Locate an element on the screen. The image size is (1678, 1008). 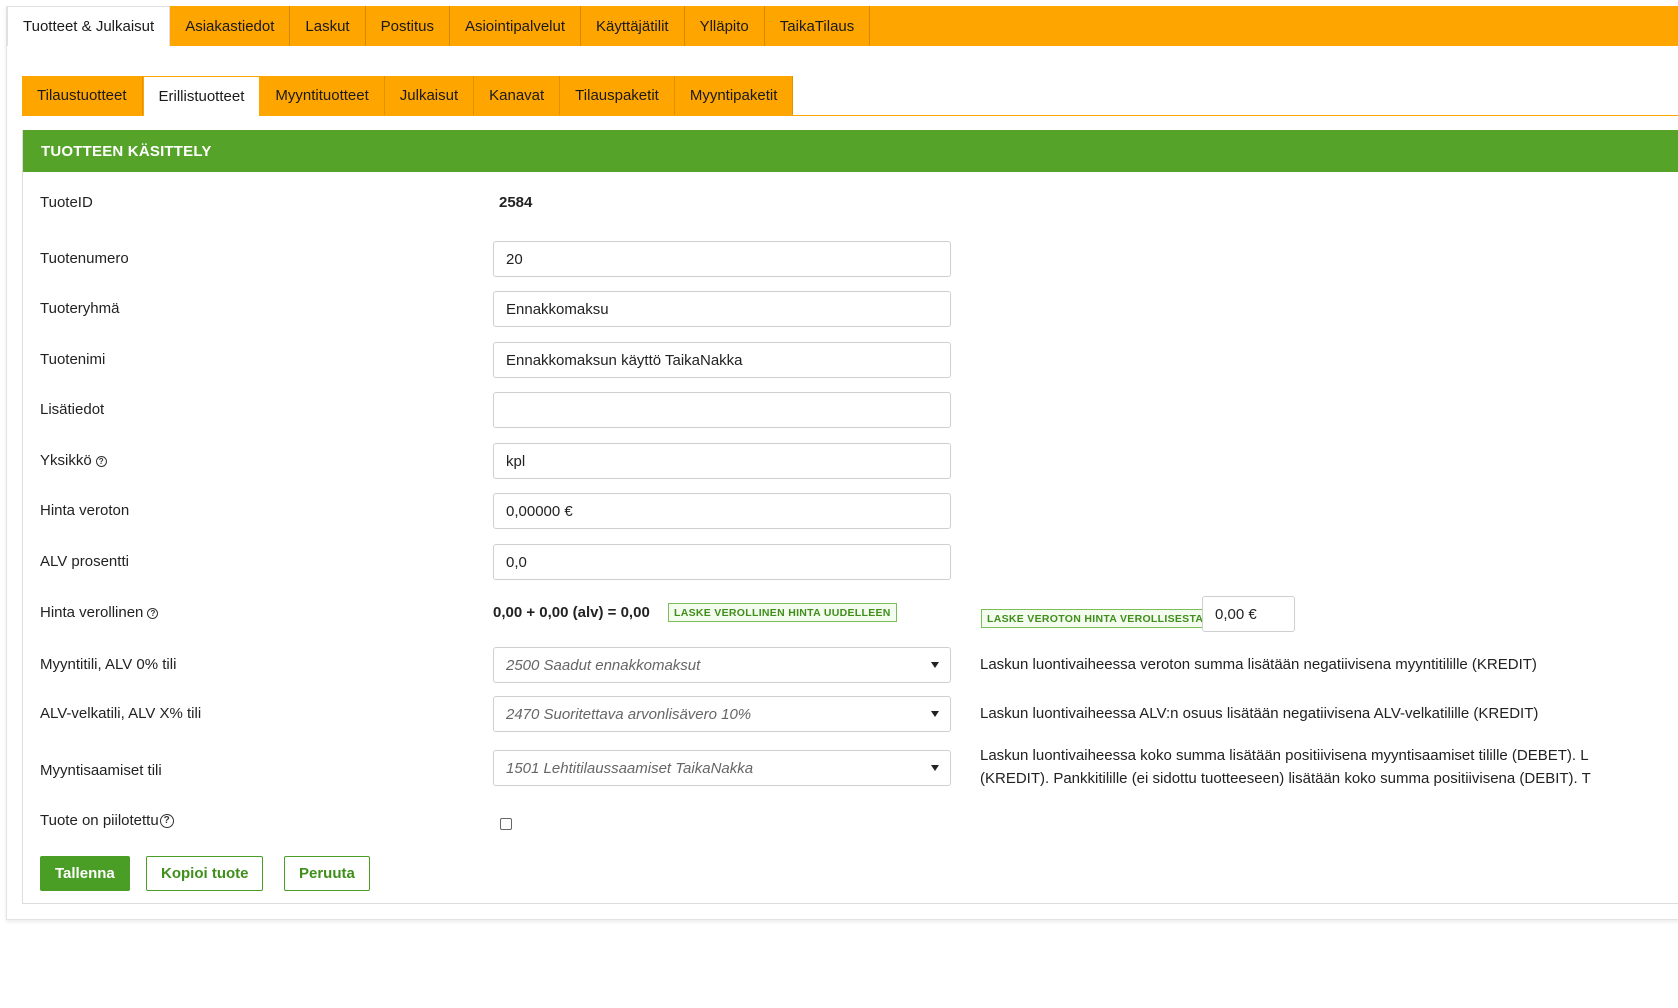
alv-velkatili-label: ALV-velkatili, ALV X% tili is located at coordinates (121, 713).